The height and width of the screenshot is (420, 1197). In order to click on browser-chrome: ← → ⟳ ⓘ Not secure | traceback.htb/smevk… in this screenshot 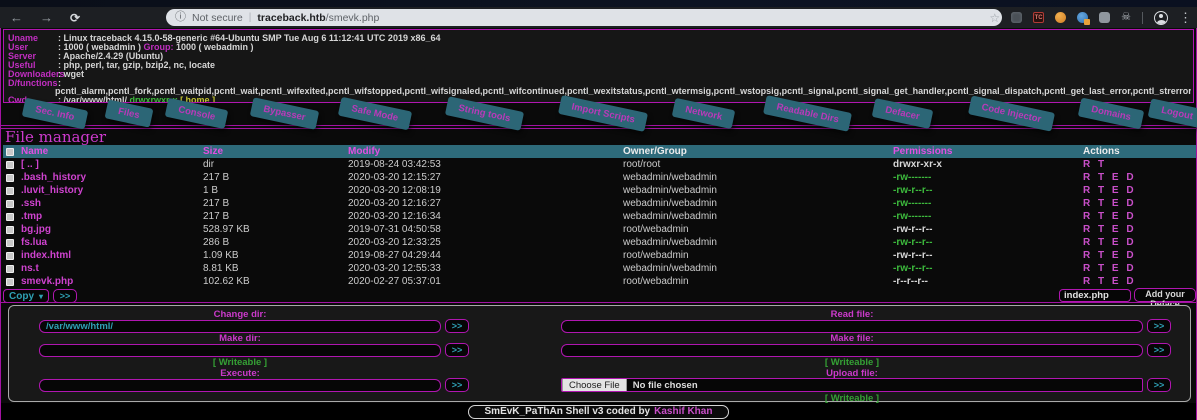, I will do `click(598, 14)`.